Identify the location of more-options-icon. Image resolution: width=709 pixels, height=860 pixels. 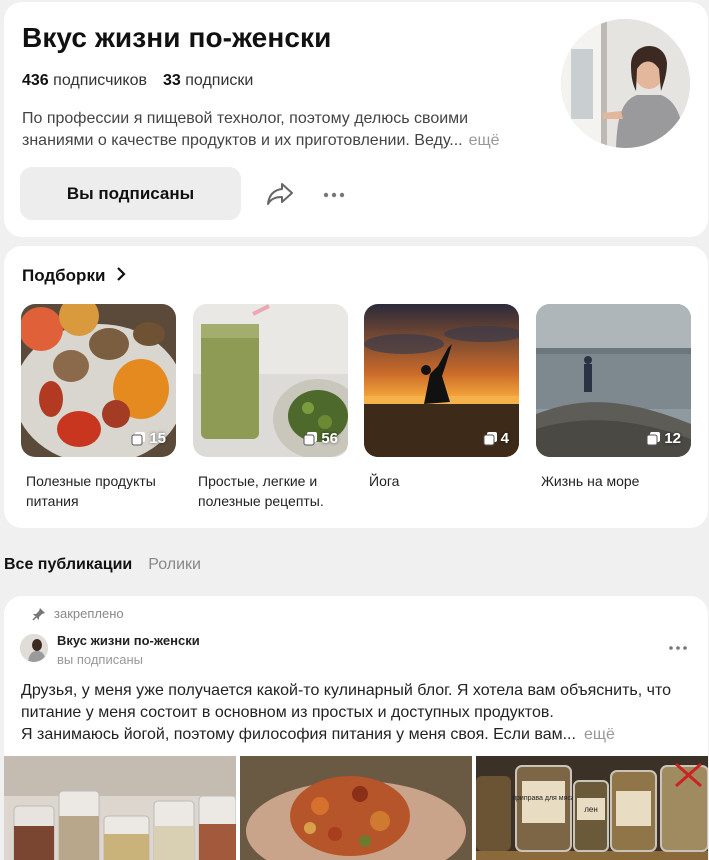
(334, 195).